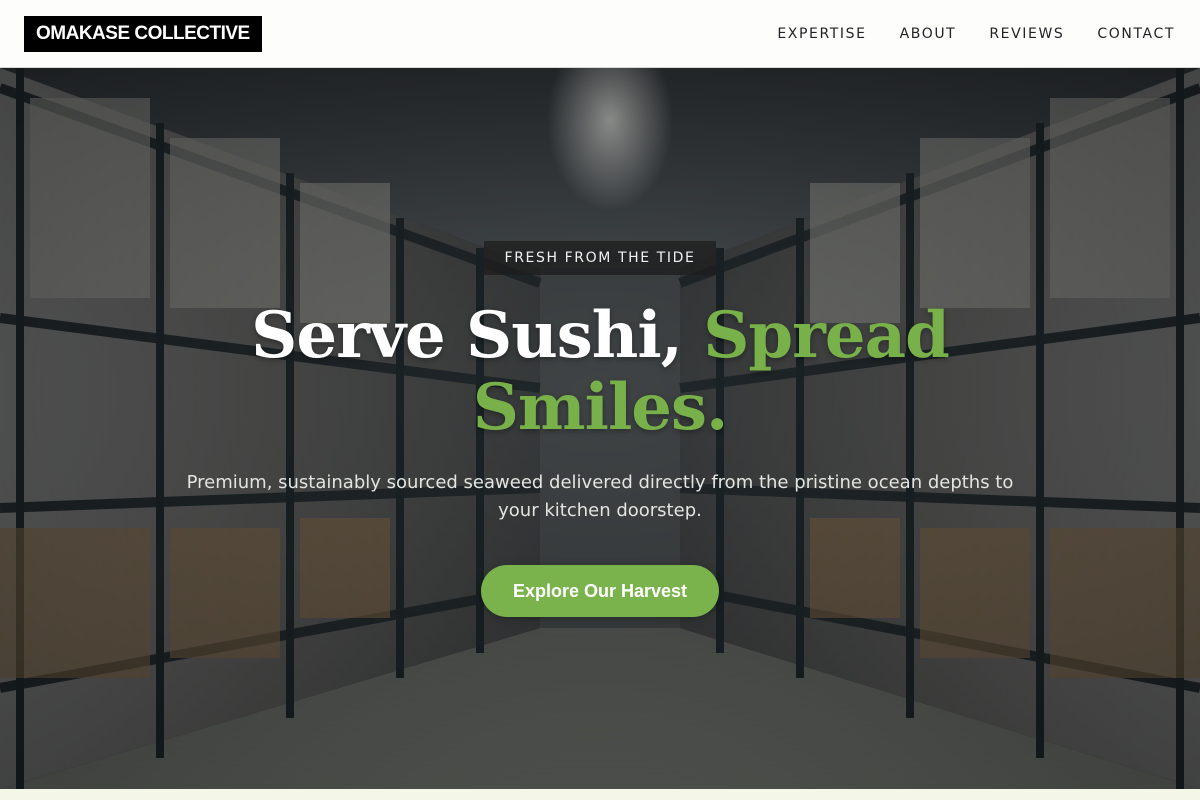 This screenshot has height=800, width=1200. What do you see at coordinates (600, 591) in the screenshot?
I see `explore-harvest-button: Explore Our Harvest` at bounding box center [600, 591].